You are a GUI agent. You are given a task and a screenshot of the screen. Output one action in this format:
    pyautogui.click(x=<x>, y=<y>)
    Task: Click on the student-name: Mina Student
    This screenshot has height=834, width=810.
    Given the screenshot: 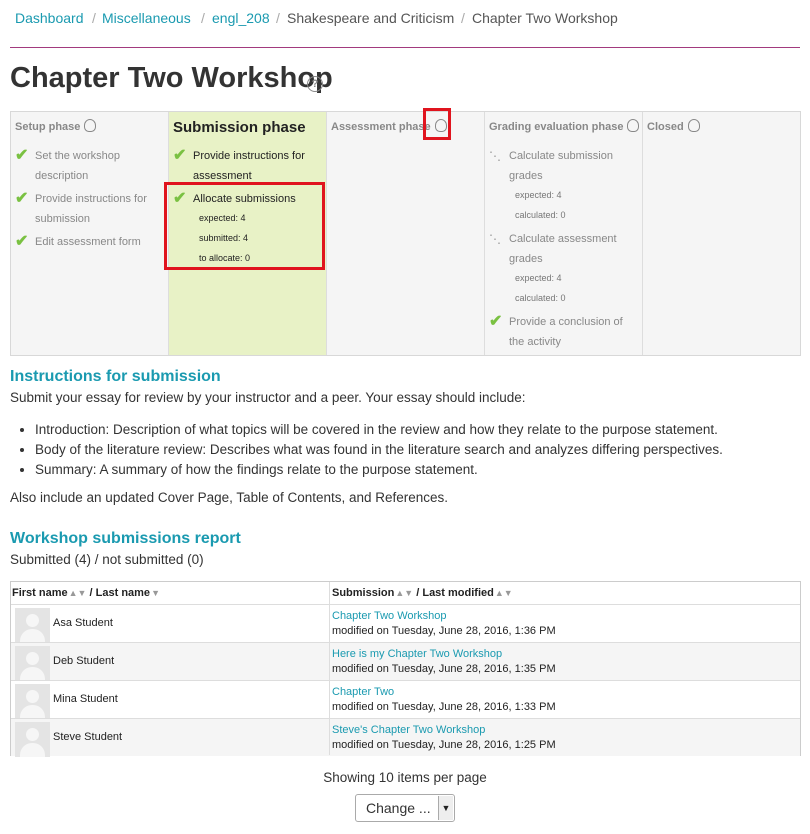 What is the action you would take?
    pyautogui.click(x=85, y=699)
    